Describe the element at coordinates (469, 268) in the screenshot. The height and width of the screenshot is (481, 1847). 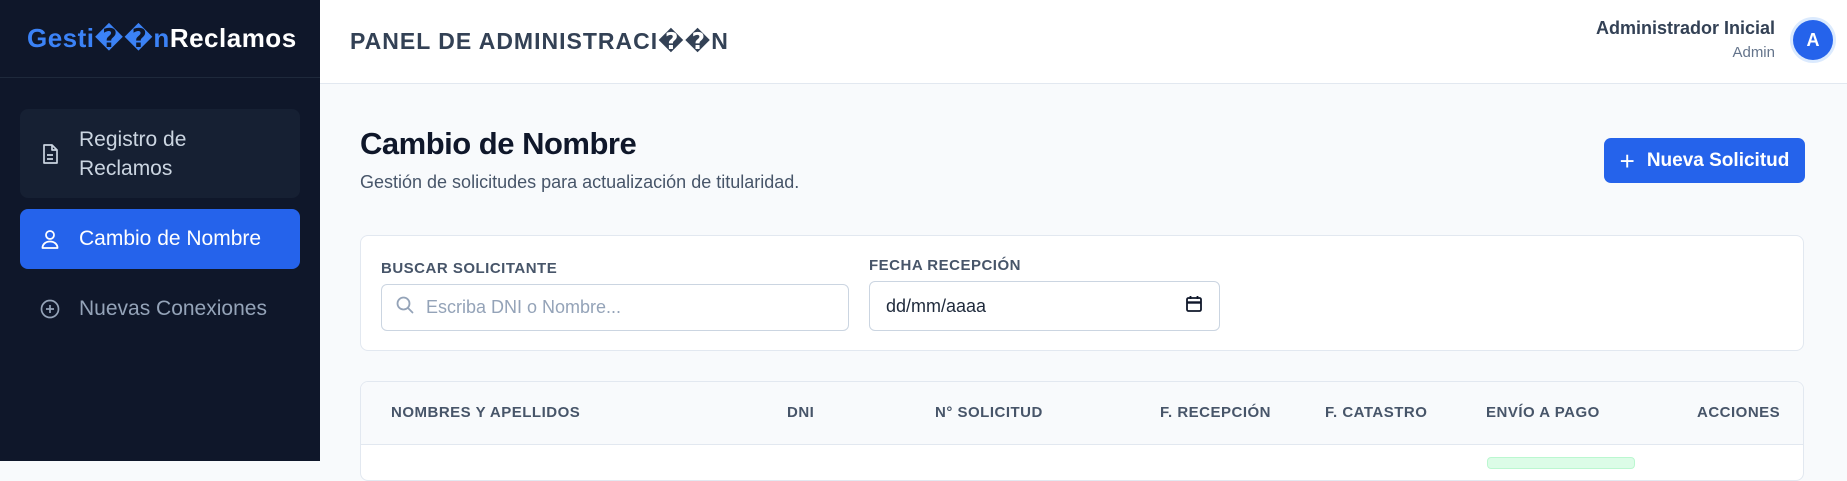
I see `search-label: BUSCAR SOLICITANTE` at that location.